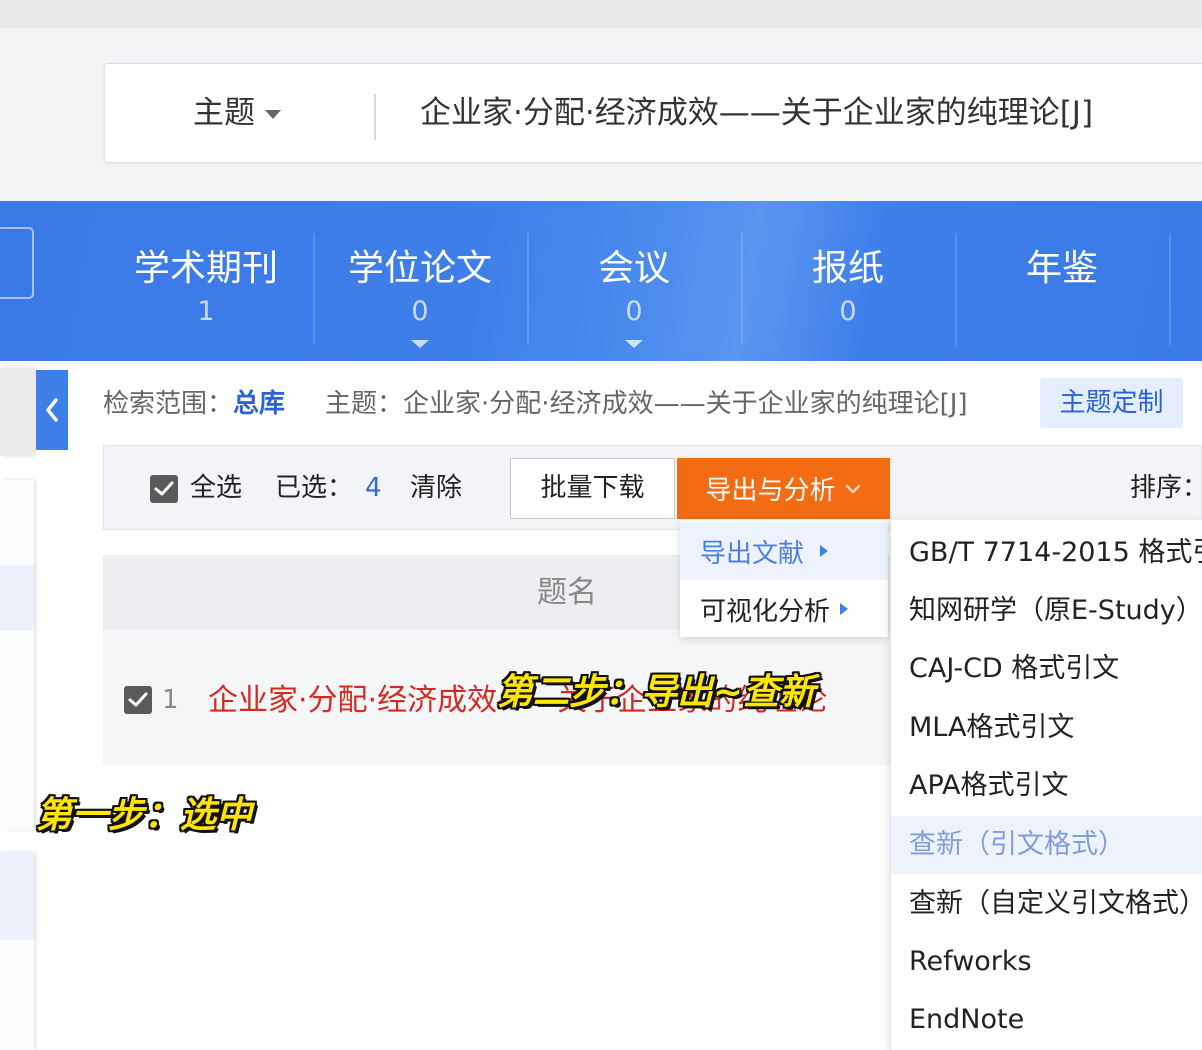 The width and height of the screenshot is (1202, 1050). I want to click on selected-count: 4, so click(373, 488).